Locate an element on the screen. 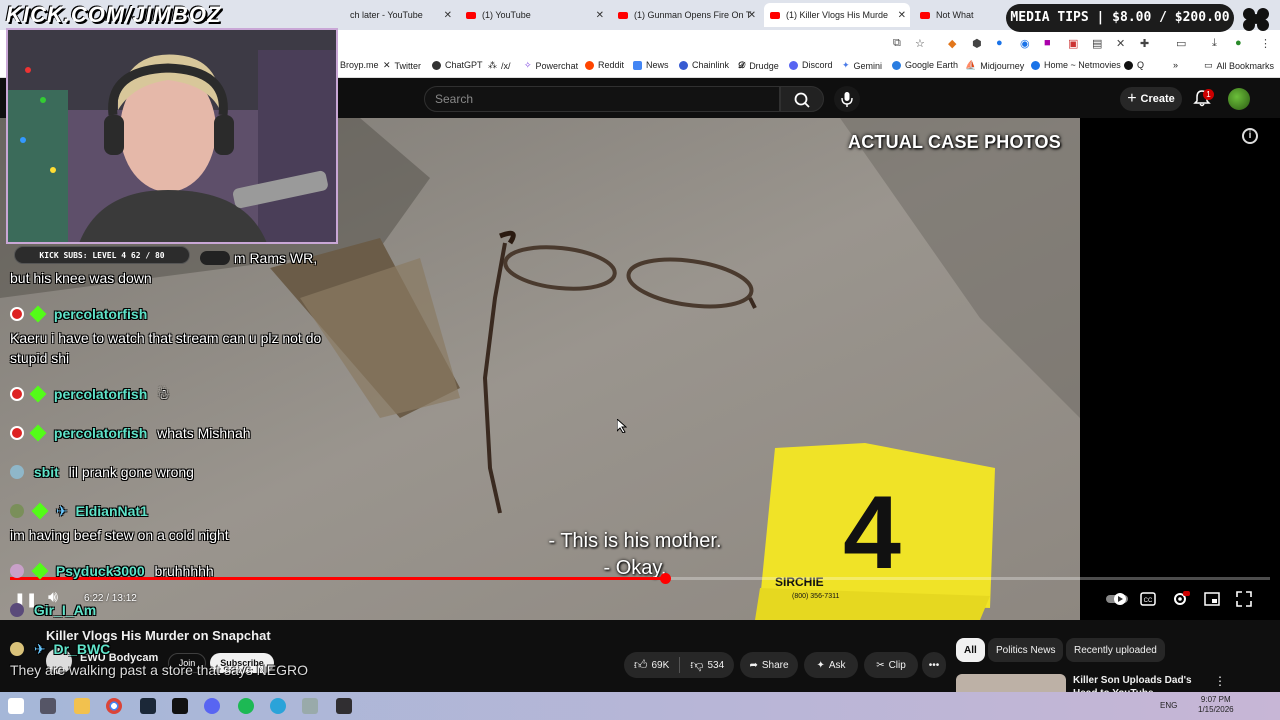 The width and height of the screenshot is (1280, 720). tab-watch-later: ch later - YouTube ✕ is located at coordinates (400, 15).